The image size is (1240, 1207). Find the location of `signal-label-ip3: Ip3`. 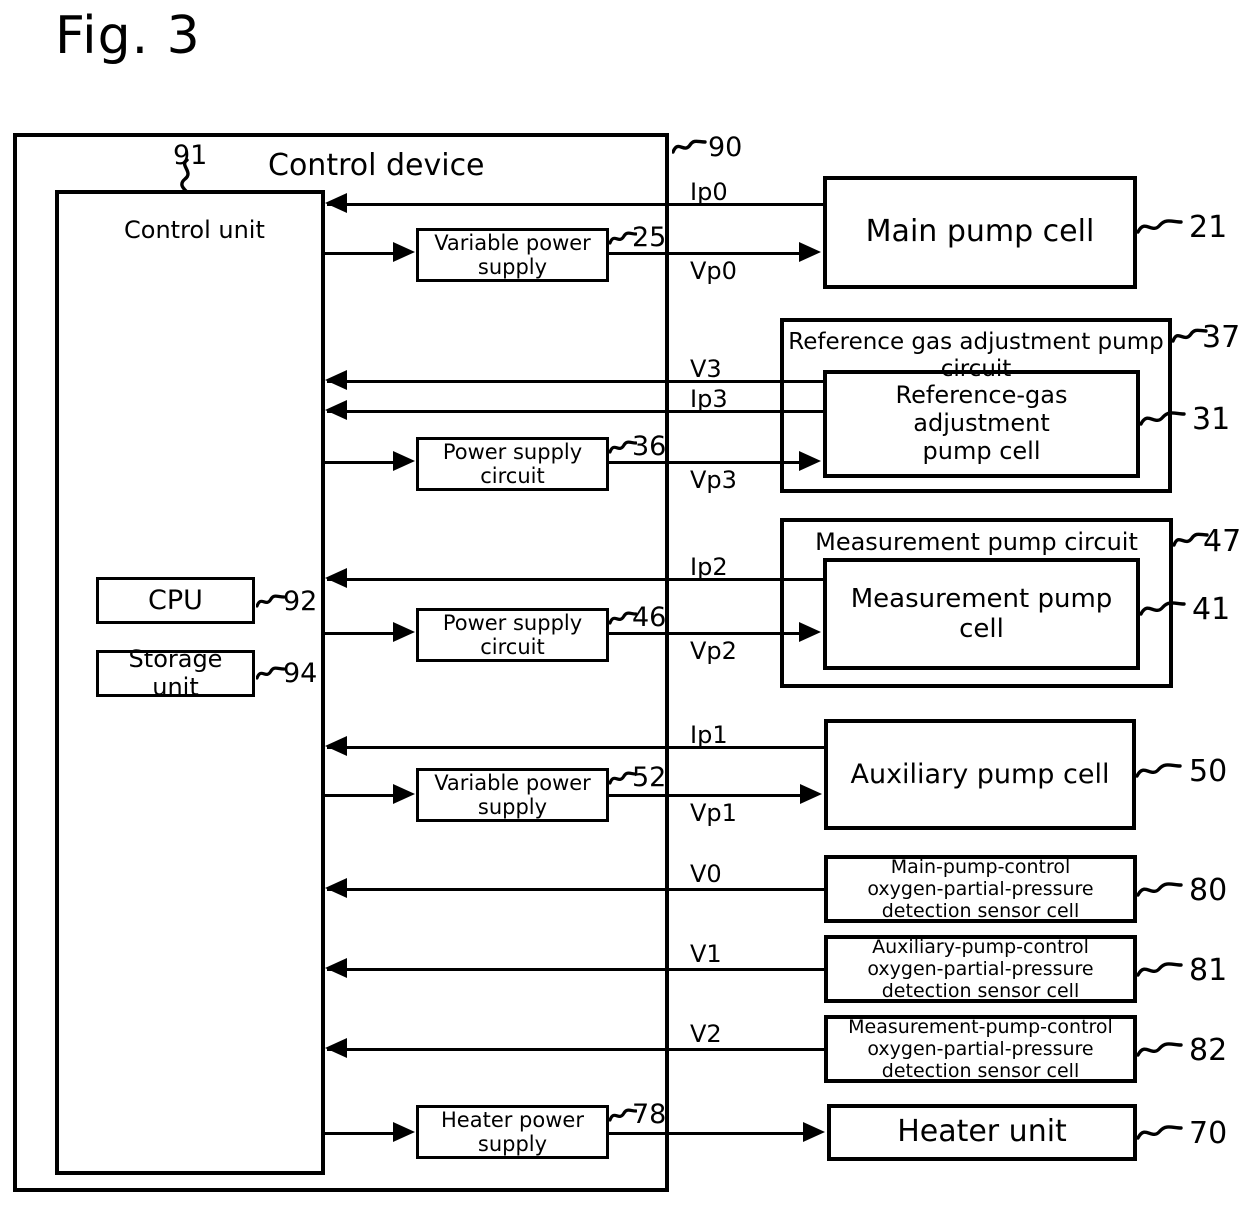

signal-label-ip3: Ip3 is located at coordinates (709, 399).